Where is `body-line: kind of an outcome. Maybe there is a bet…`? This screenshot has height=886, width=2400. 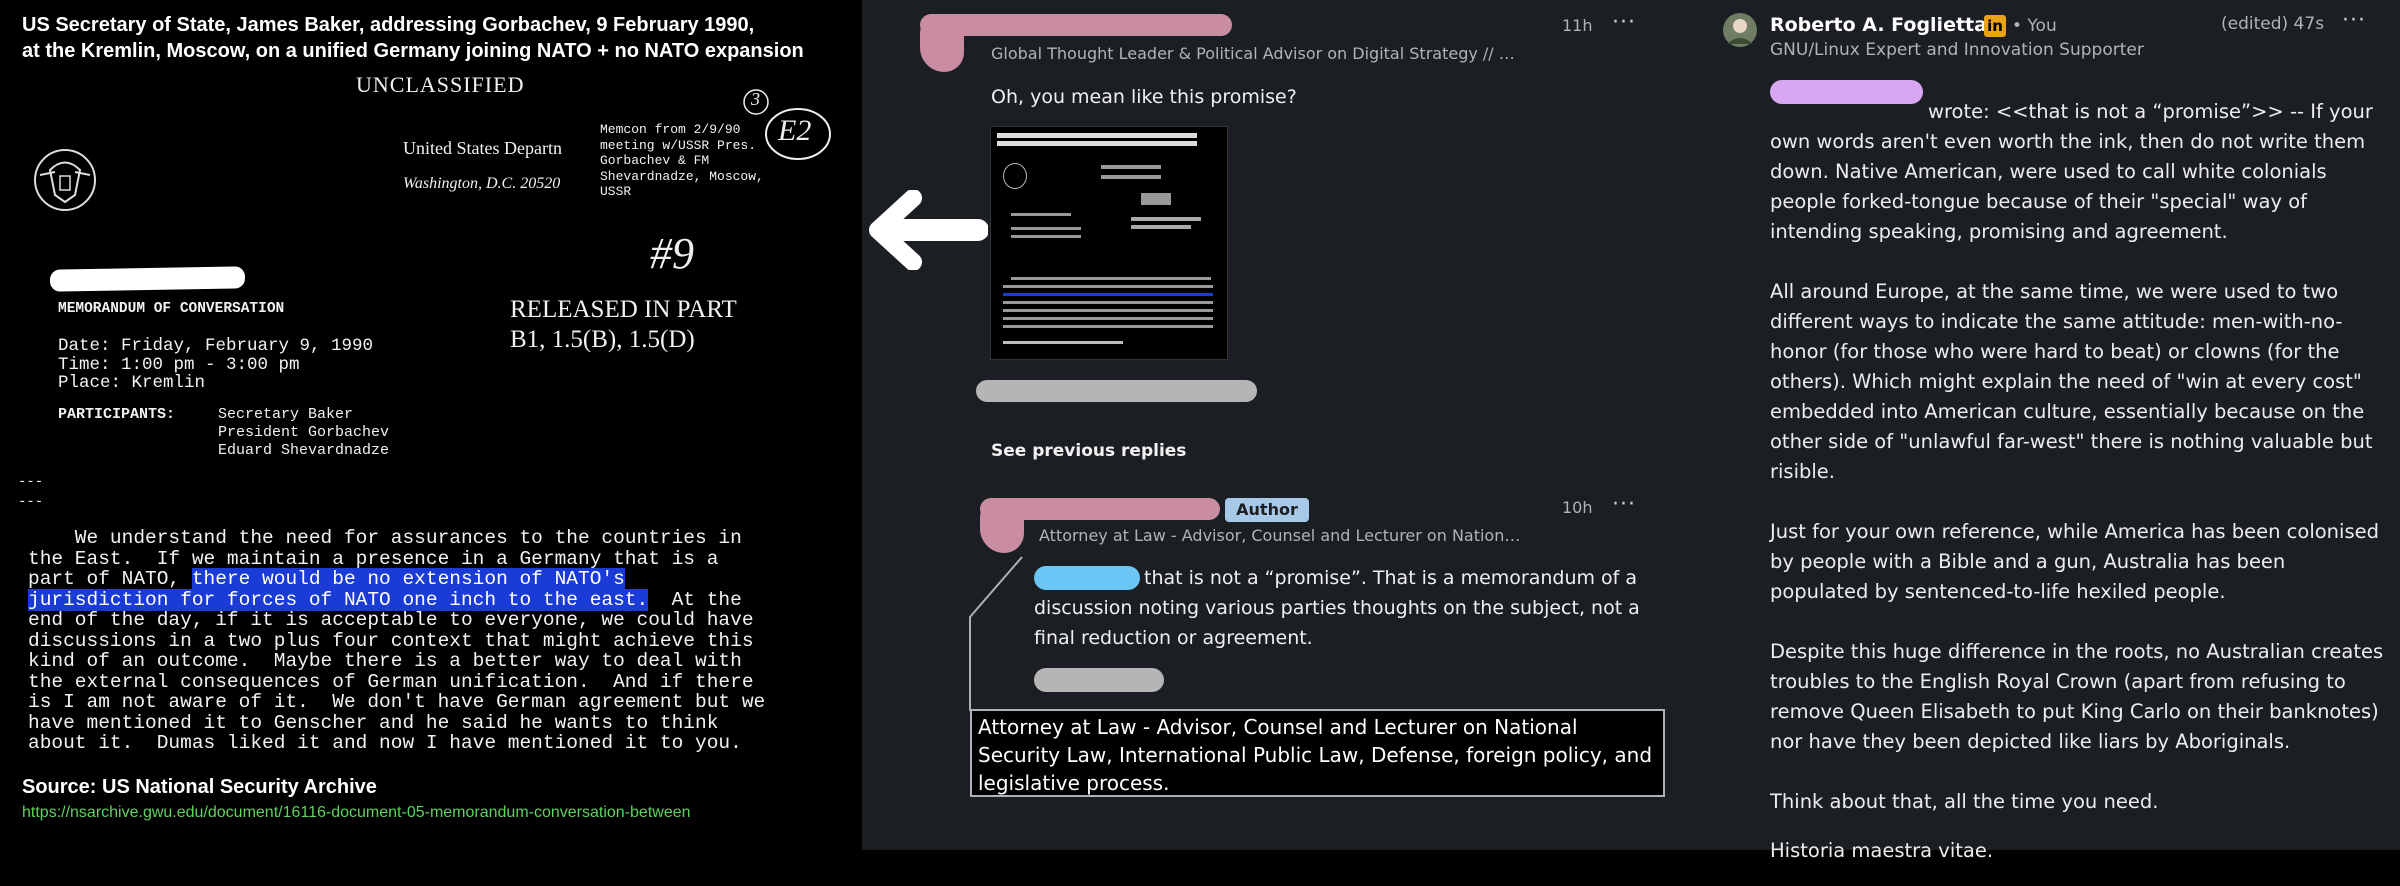
body-line: kind of an outcome. Maybe there is a bet… is located at coordinates (385, 661).